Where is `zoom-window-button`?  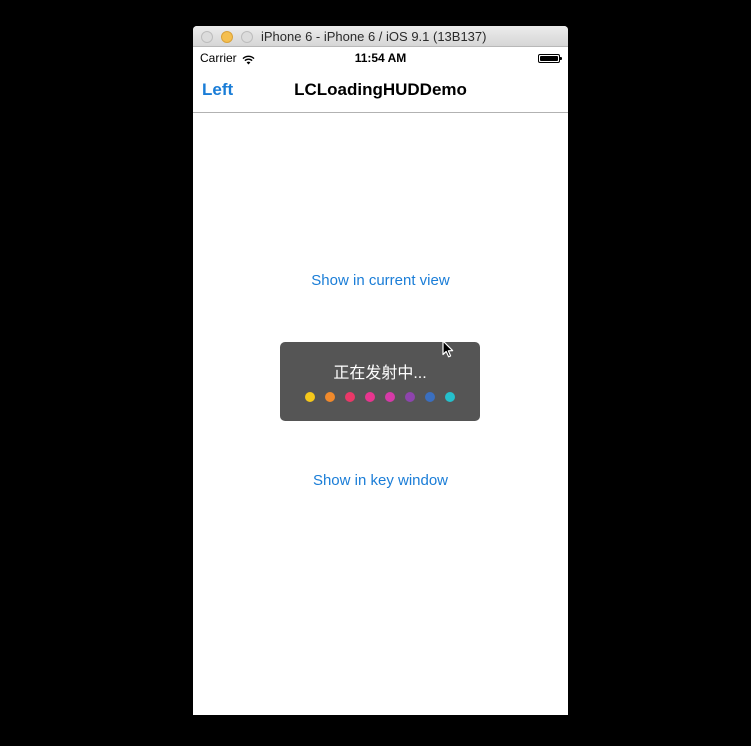 zoom-window-button is located at coordinates (247, 37).